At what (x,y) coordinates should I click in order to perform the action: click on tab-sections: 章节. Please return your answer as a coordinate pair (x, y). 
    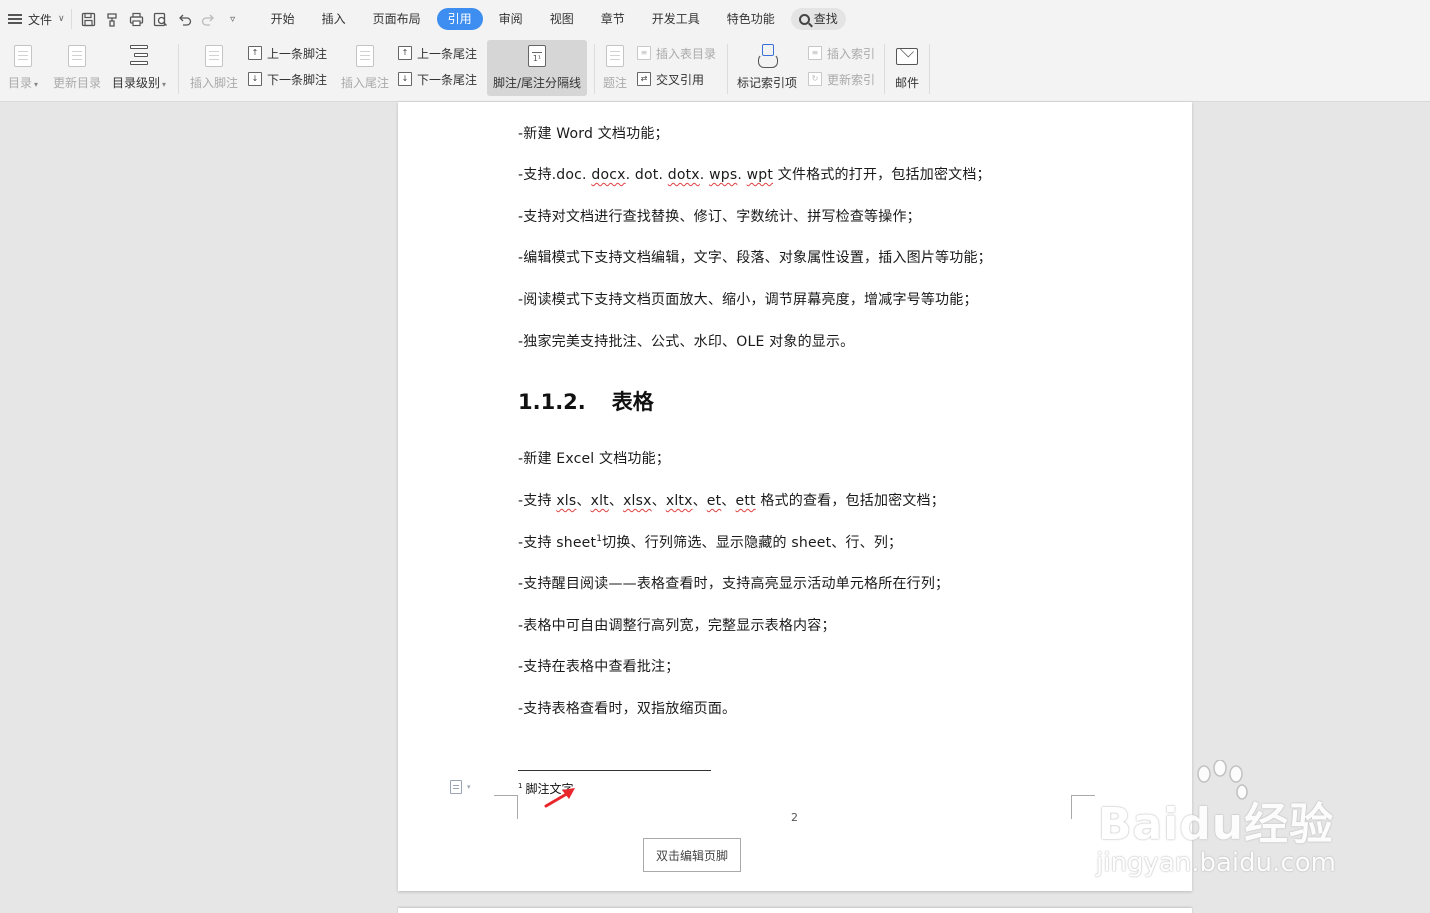
    Looking at the image, I should click on (613, 19).